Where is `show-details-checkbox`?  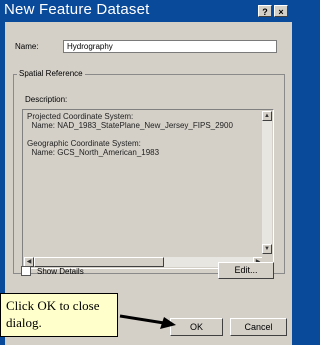 show-details-checkbox is located at coordinates (26, 271).